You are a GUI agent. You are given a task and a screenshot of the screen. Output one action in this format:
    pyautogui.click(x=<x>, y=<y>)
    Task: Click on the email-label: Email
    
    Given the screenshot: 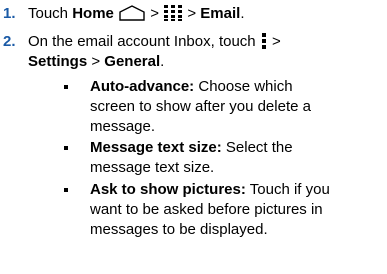 What is the action you would take?
    pyautogui.click(x=220, y=13)
    